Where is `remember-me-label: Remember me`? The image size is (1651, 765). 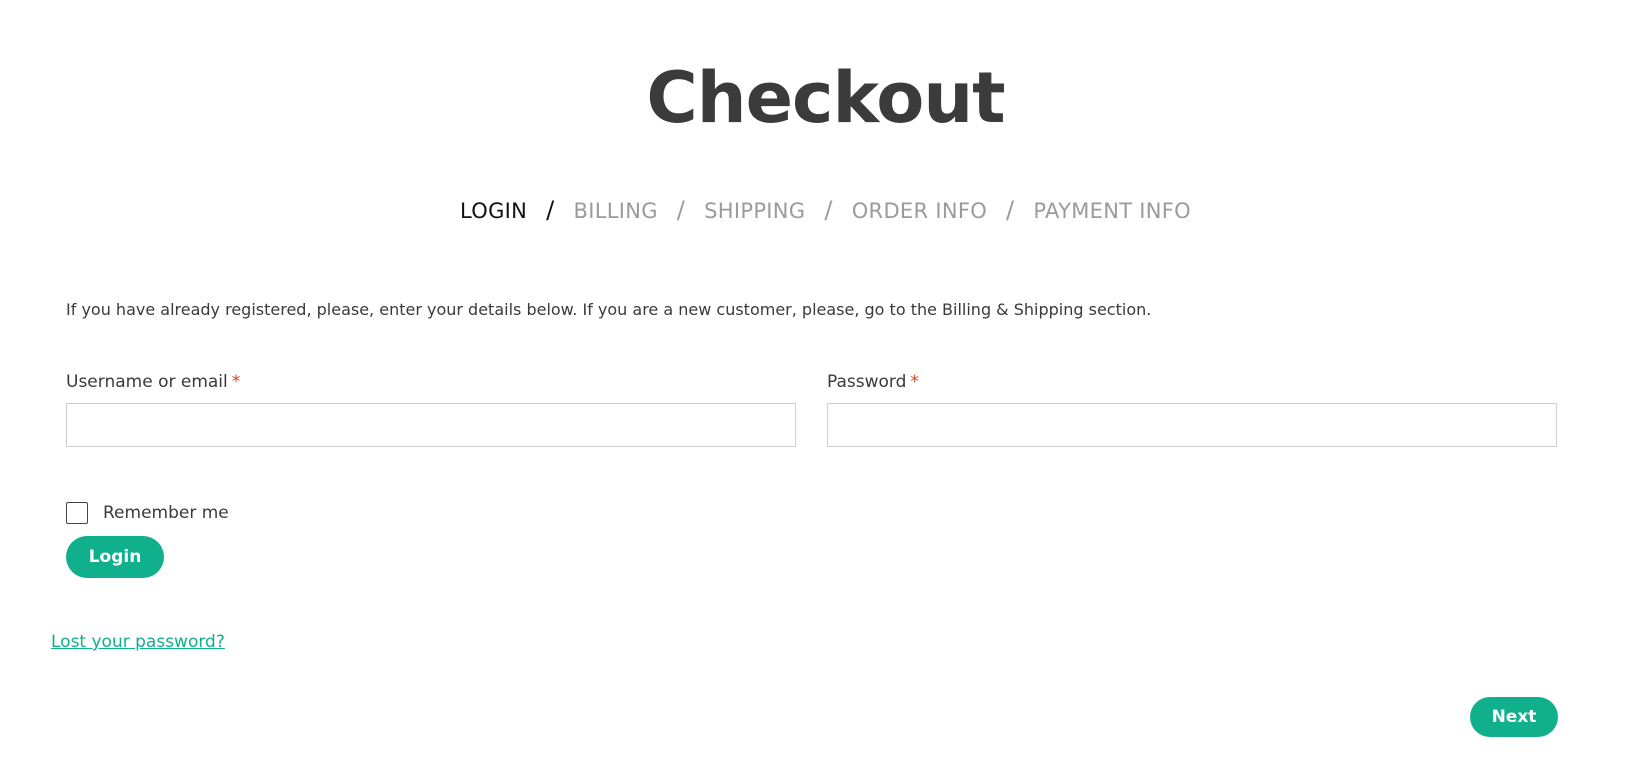
remember-me-label: Remember me is located at coordinates (166, 513).